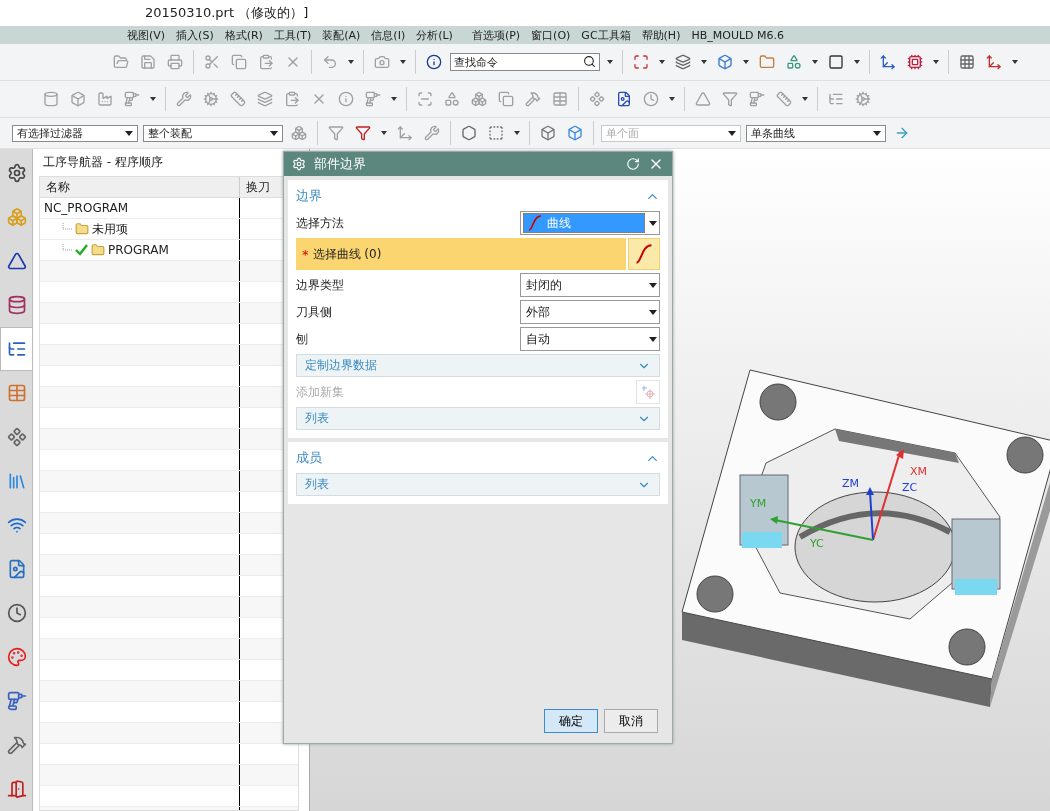 The width and height of the screenshot is (1050, 811). I want to click on selection-bar: * 选择曲线 (0), so click(461, 254).